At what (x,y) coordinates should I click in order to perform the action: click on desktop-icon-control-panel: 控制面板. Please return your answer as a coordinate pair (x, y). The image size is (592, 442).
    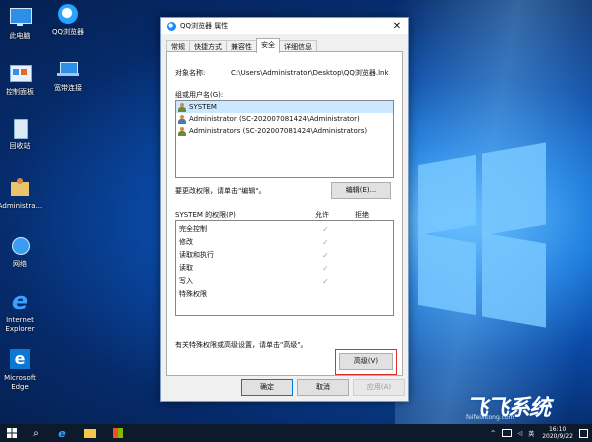
    Looking at the image, I should click on (23, 79).